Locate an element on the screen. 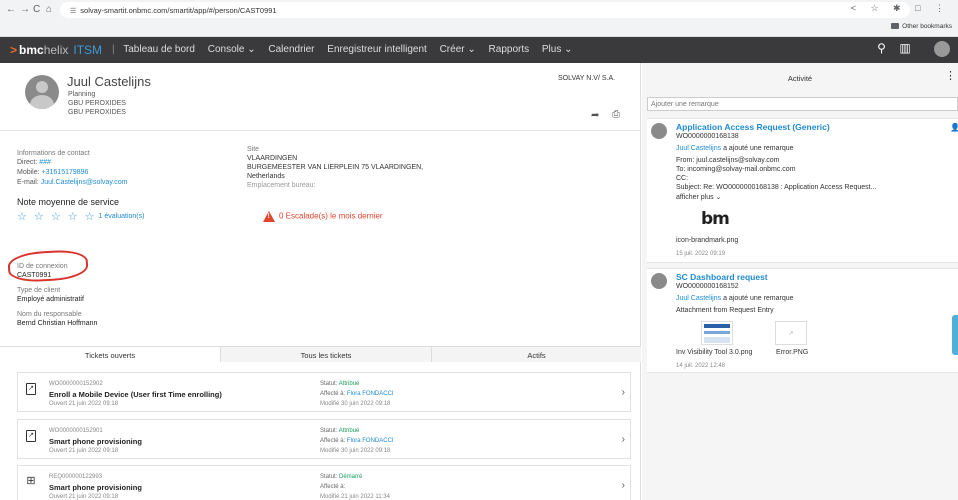 Image resolution: width=958 pixels, height=500 pixels. brand-product: ITSM is located at coordinates (88, 50).